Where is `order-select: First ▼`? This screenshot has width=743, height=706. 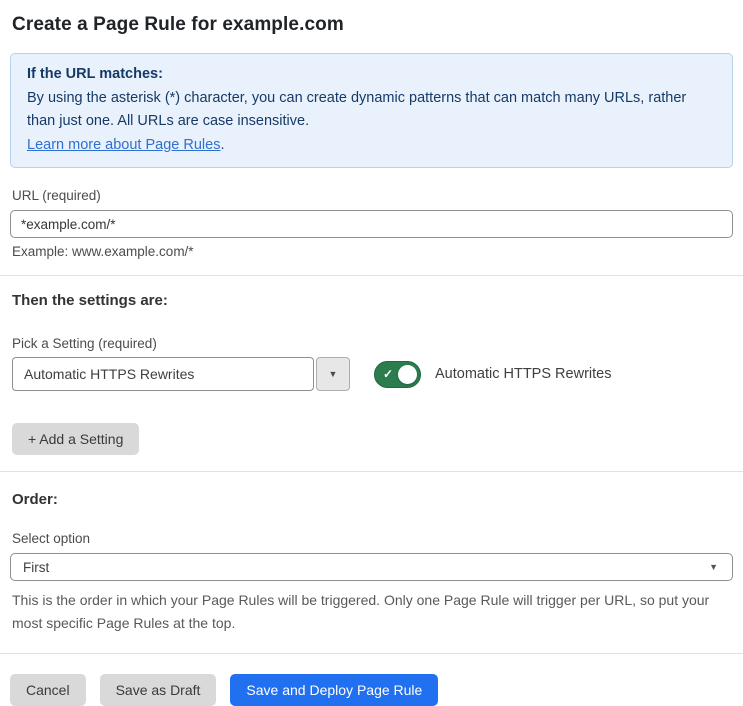 order-select: First ▼ is located at coordinates (371, 567).